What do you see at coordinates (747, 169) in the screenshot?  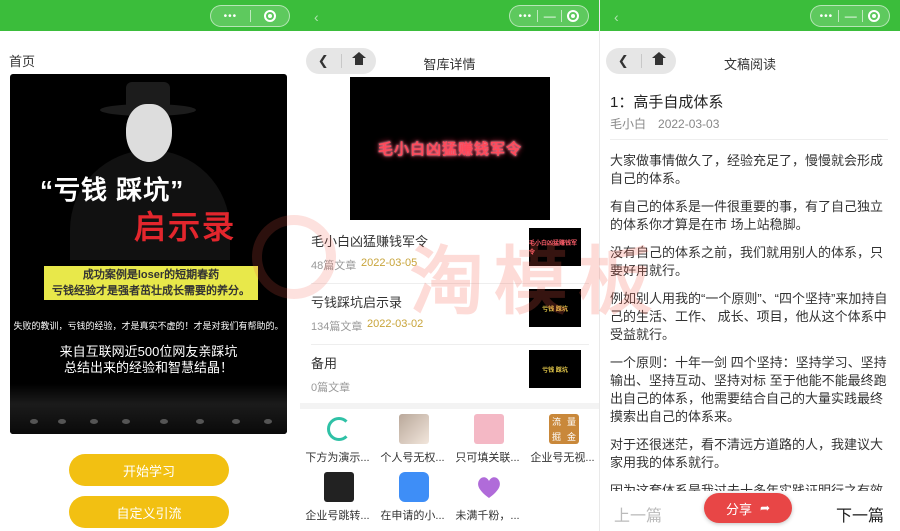 I see `paragraph: 大家做事情做久了，经验充足了，慢慢就会形成自己的体系。` at bounding box center [747, 169].